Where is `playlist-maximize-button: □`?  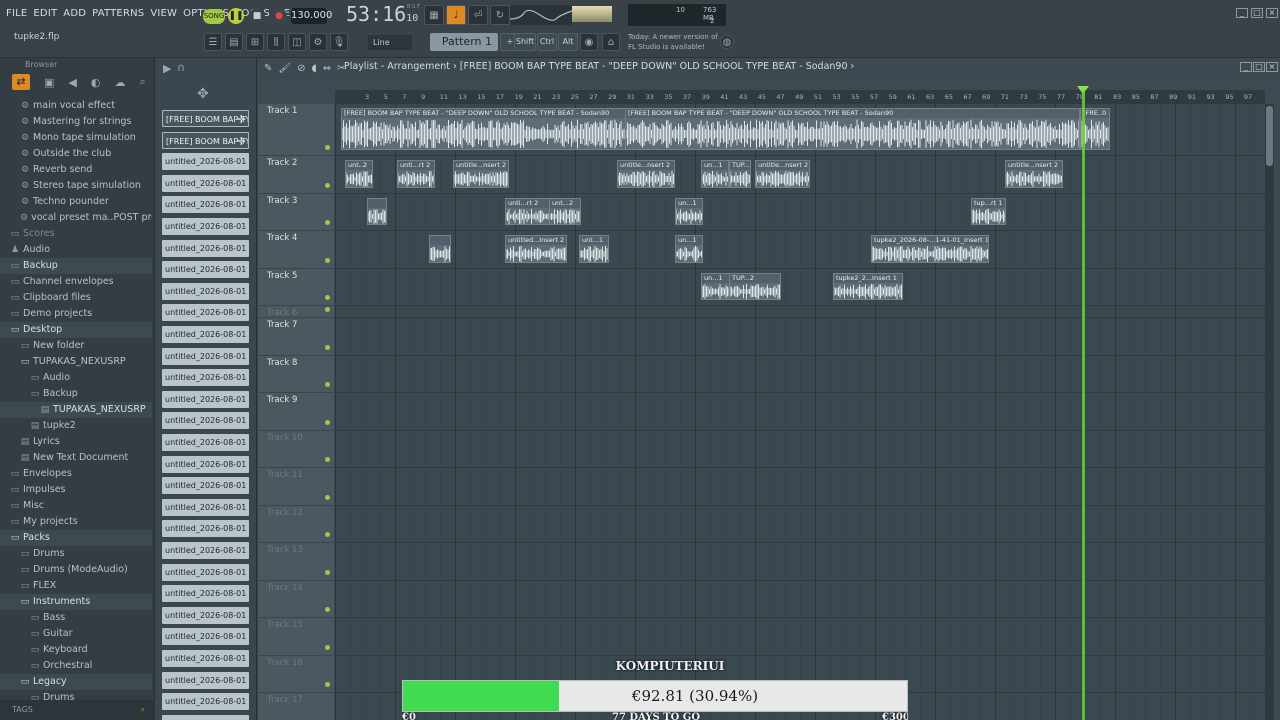
playlist-maximize-button: □ is located at coordinates (1259, 67).